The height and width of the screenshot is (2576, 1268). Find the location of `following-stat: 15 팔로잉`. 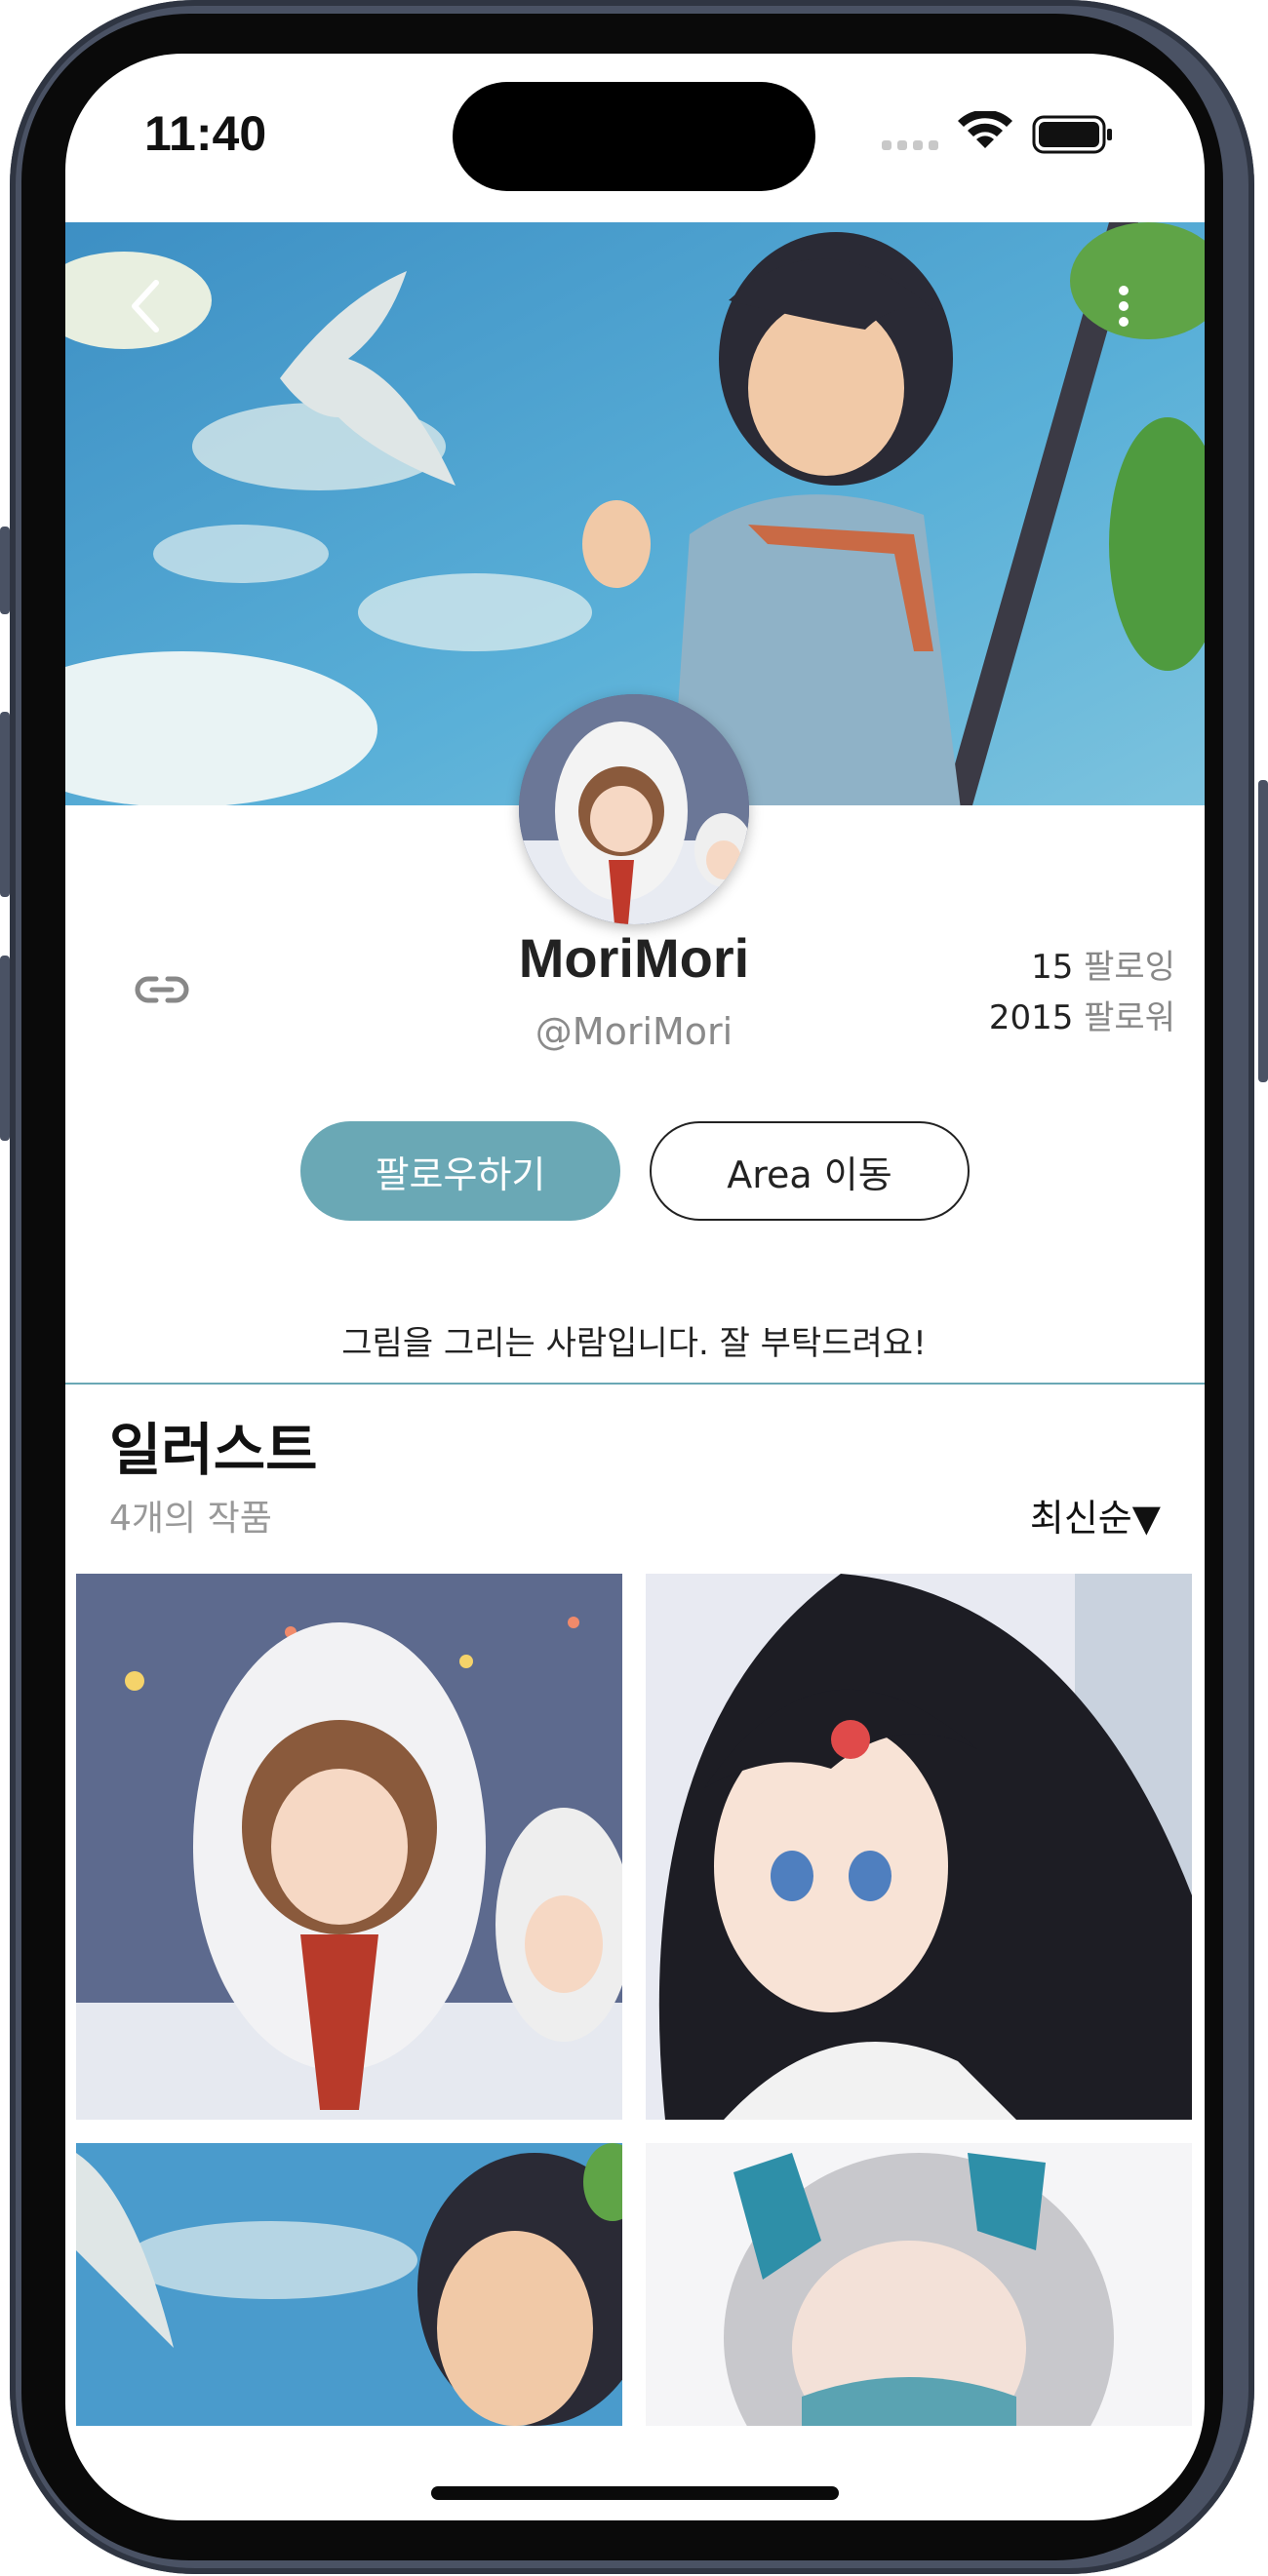

following-stat: 15 팔로잉 is located at coordinates (1103, 964).